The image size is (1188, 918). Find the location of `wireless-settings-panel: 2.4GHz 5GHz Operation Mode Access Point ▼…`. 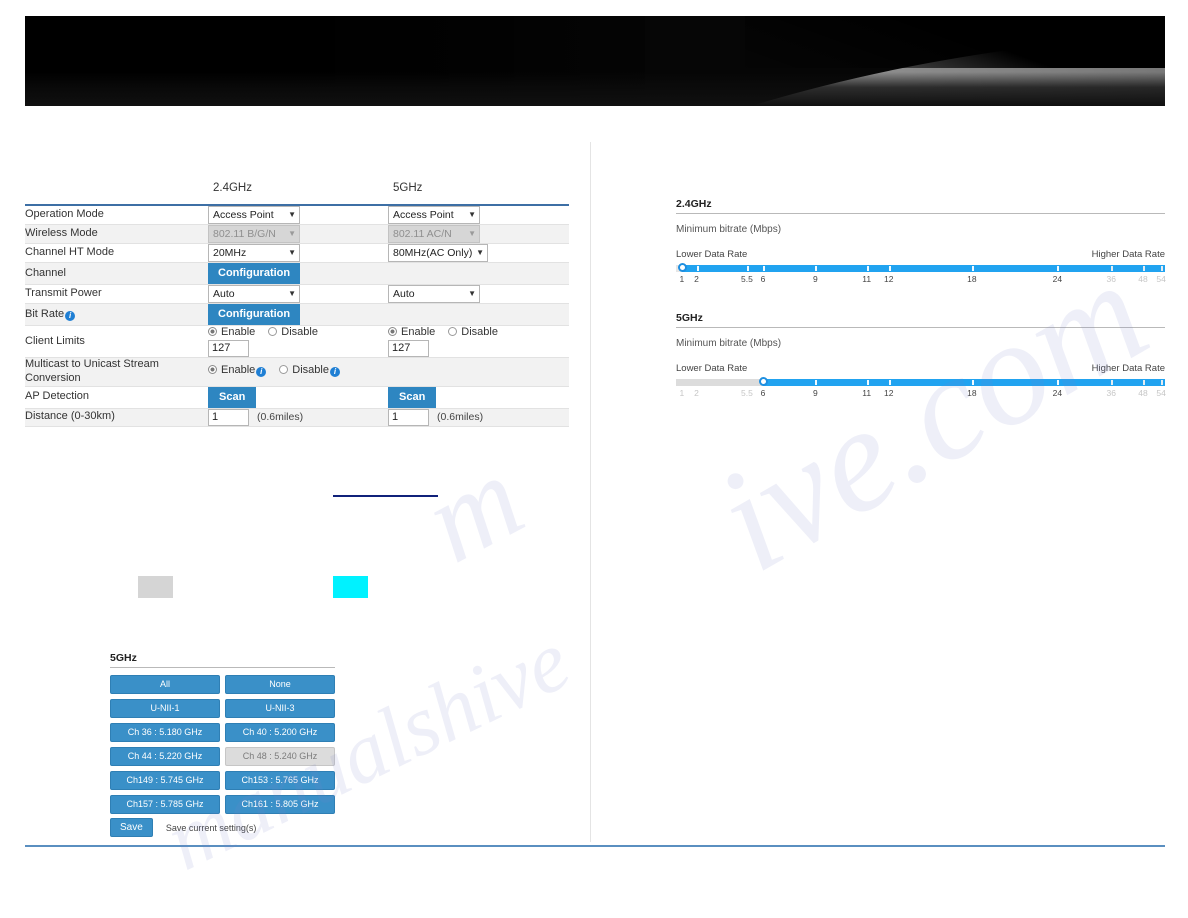

wireless-settings-panel: 2.4GHz 5GHz Operation Mode Access Point ▼… is located at coordinates (297, 304).